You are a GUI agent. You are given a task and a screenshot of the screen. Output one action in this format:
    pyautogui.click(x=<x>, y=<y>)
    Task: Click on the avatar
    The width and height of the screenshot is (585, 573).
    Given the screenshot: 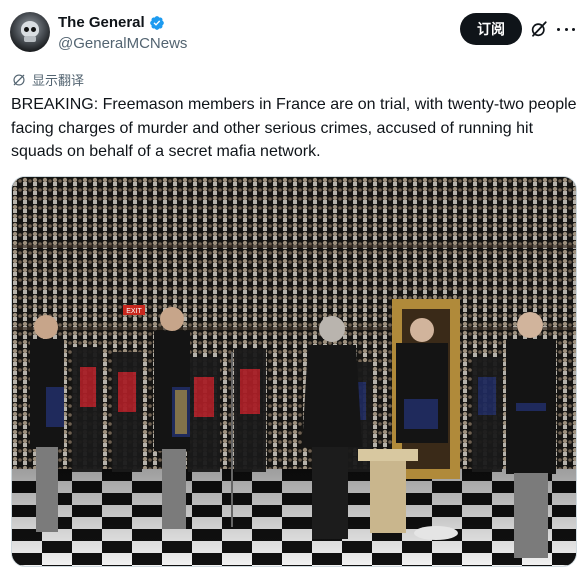 What is the action you would take?
    pyautogui.click(x=30, y=32)
    